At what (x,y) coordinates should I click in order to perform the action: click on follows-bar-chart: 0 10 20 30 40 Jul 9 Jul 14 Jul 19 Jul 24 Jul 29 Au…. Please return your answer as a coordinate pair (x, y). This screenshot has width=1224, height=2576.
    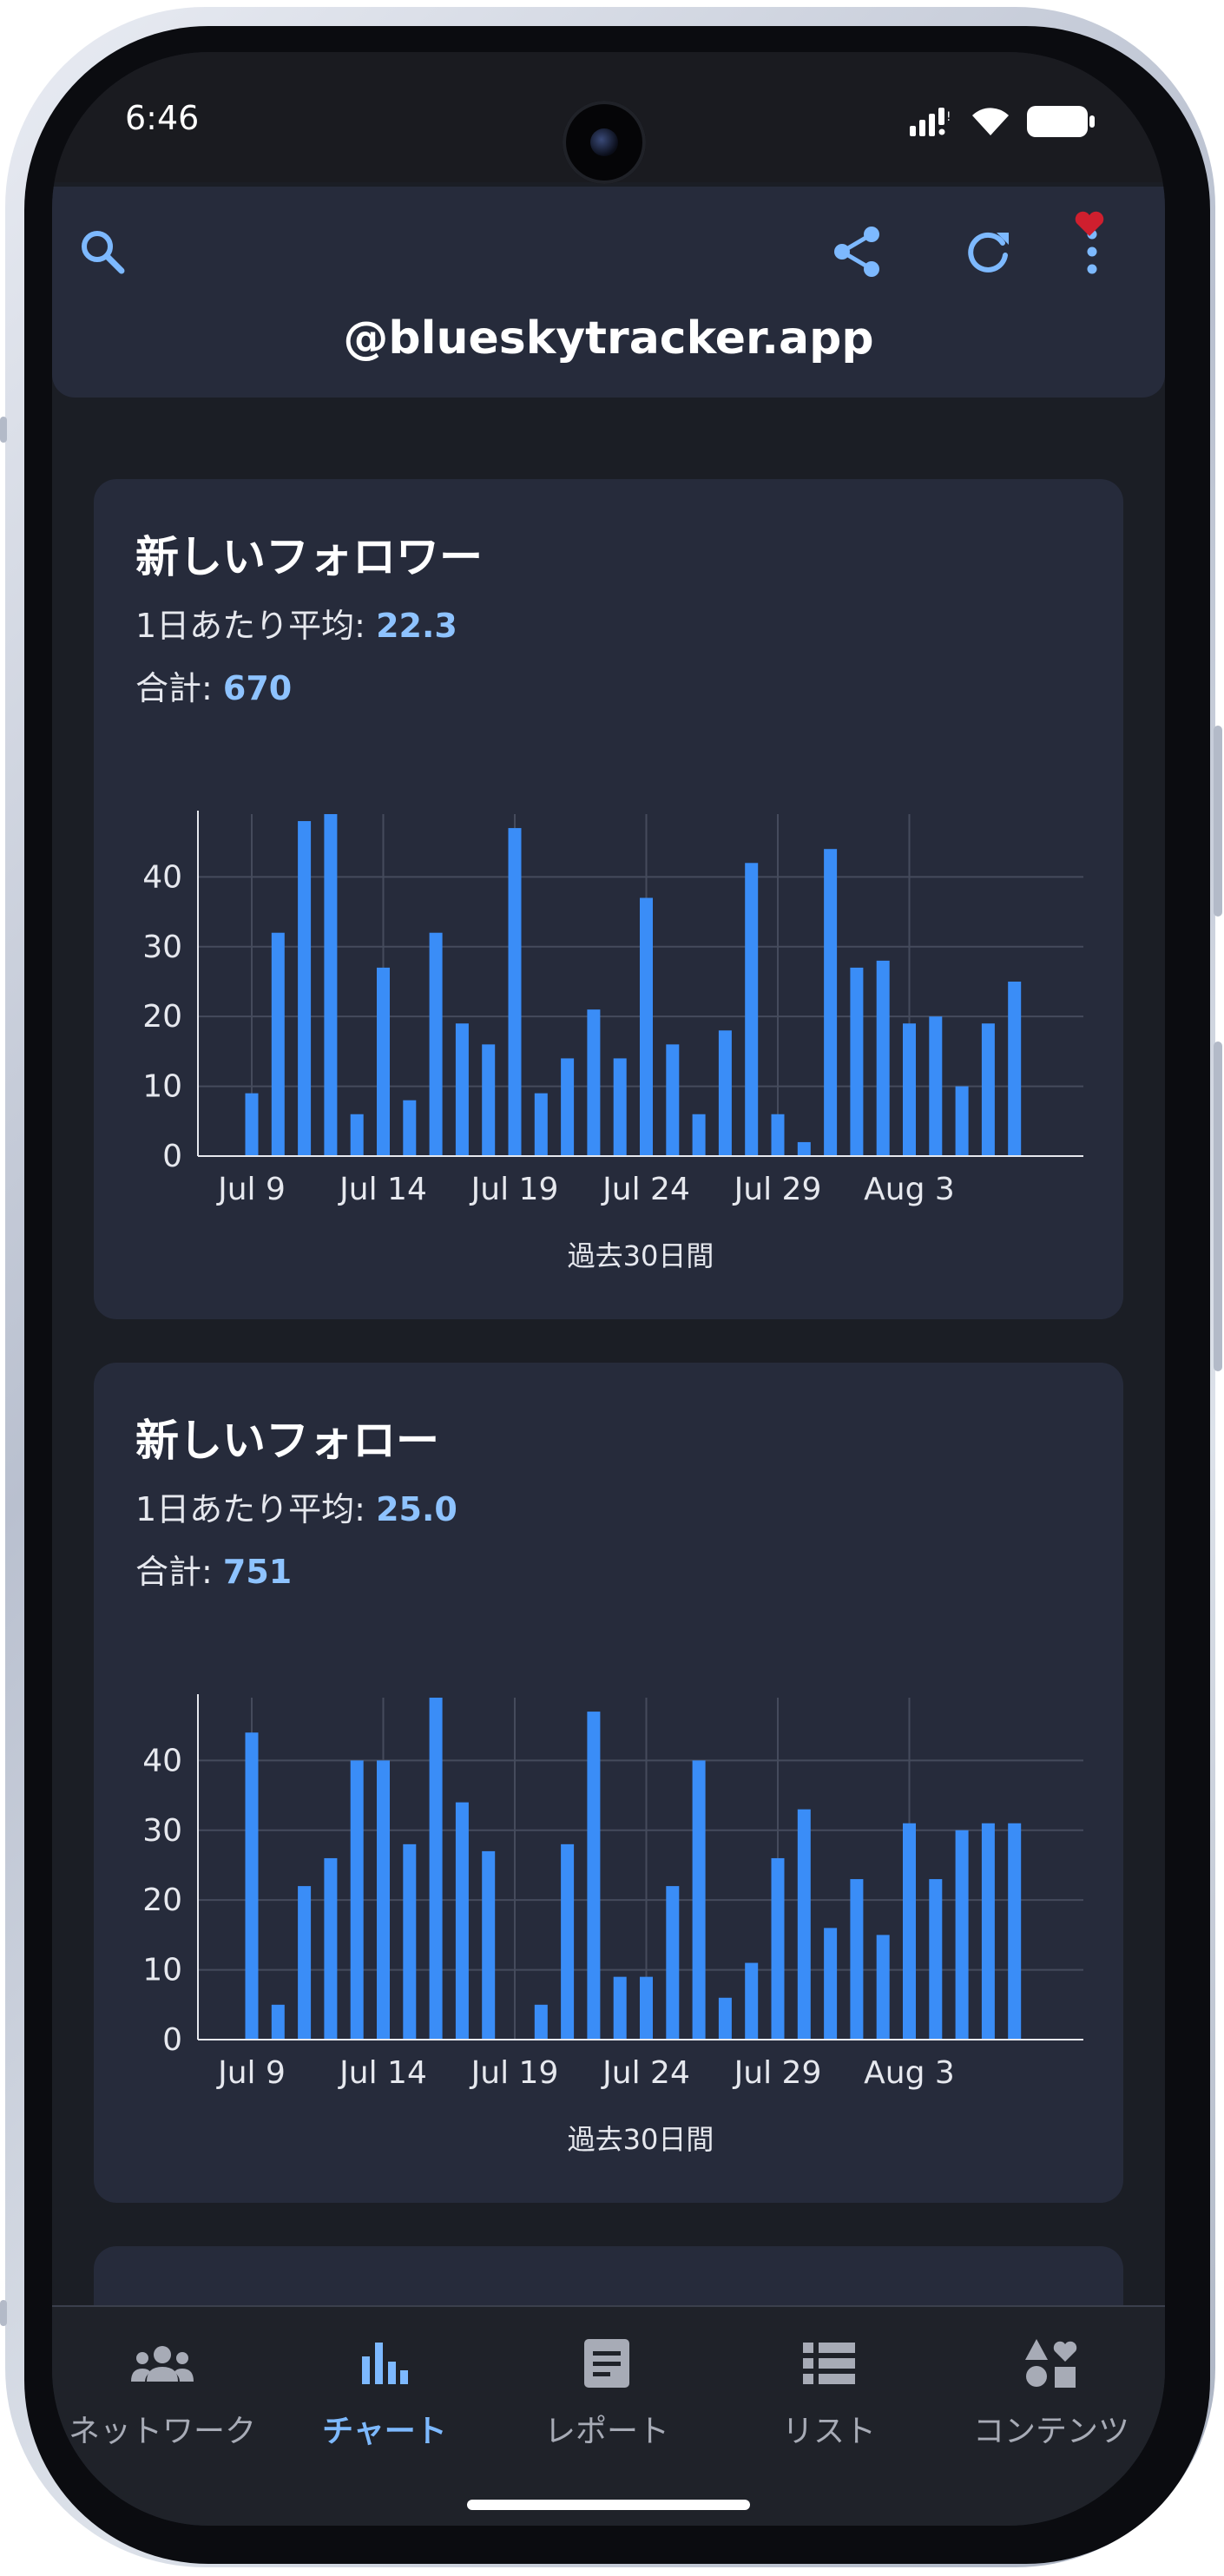
    Looking at the image, I should click on (612, 1925).